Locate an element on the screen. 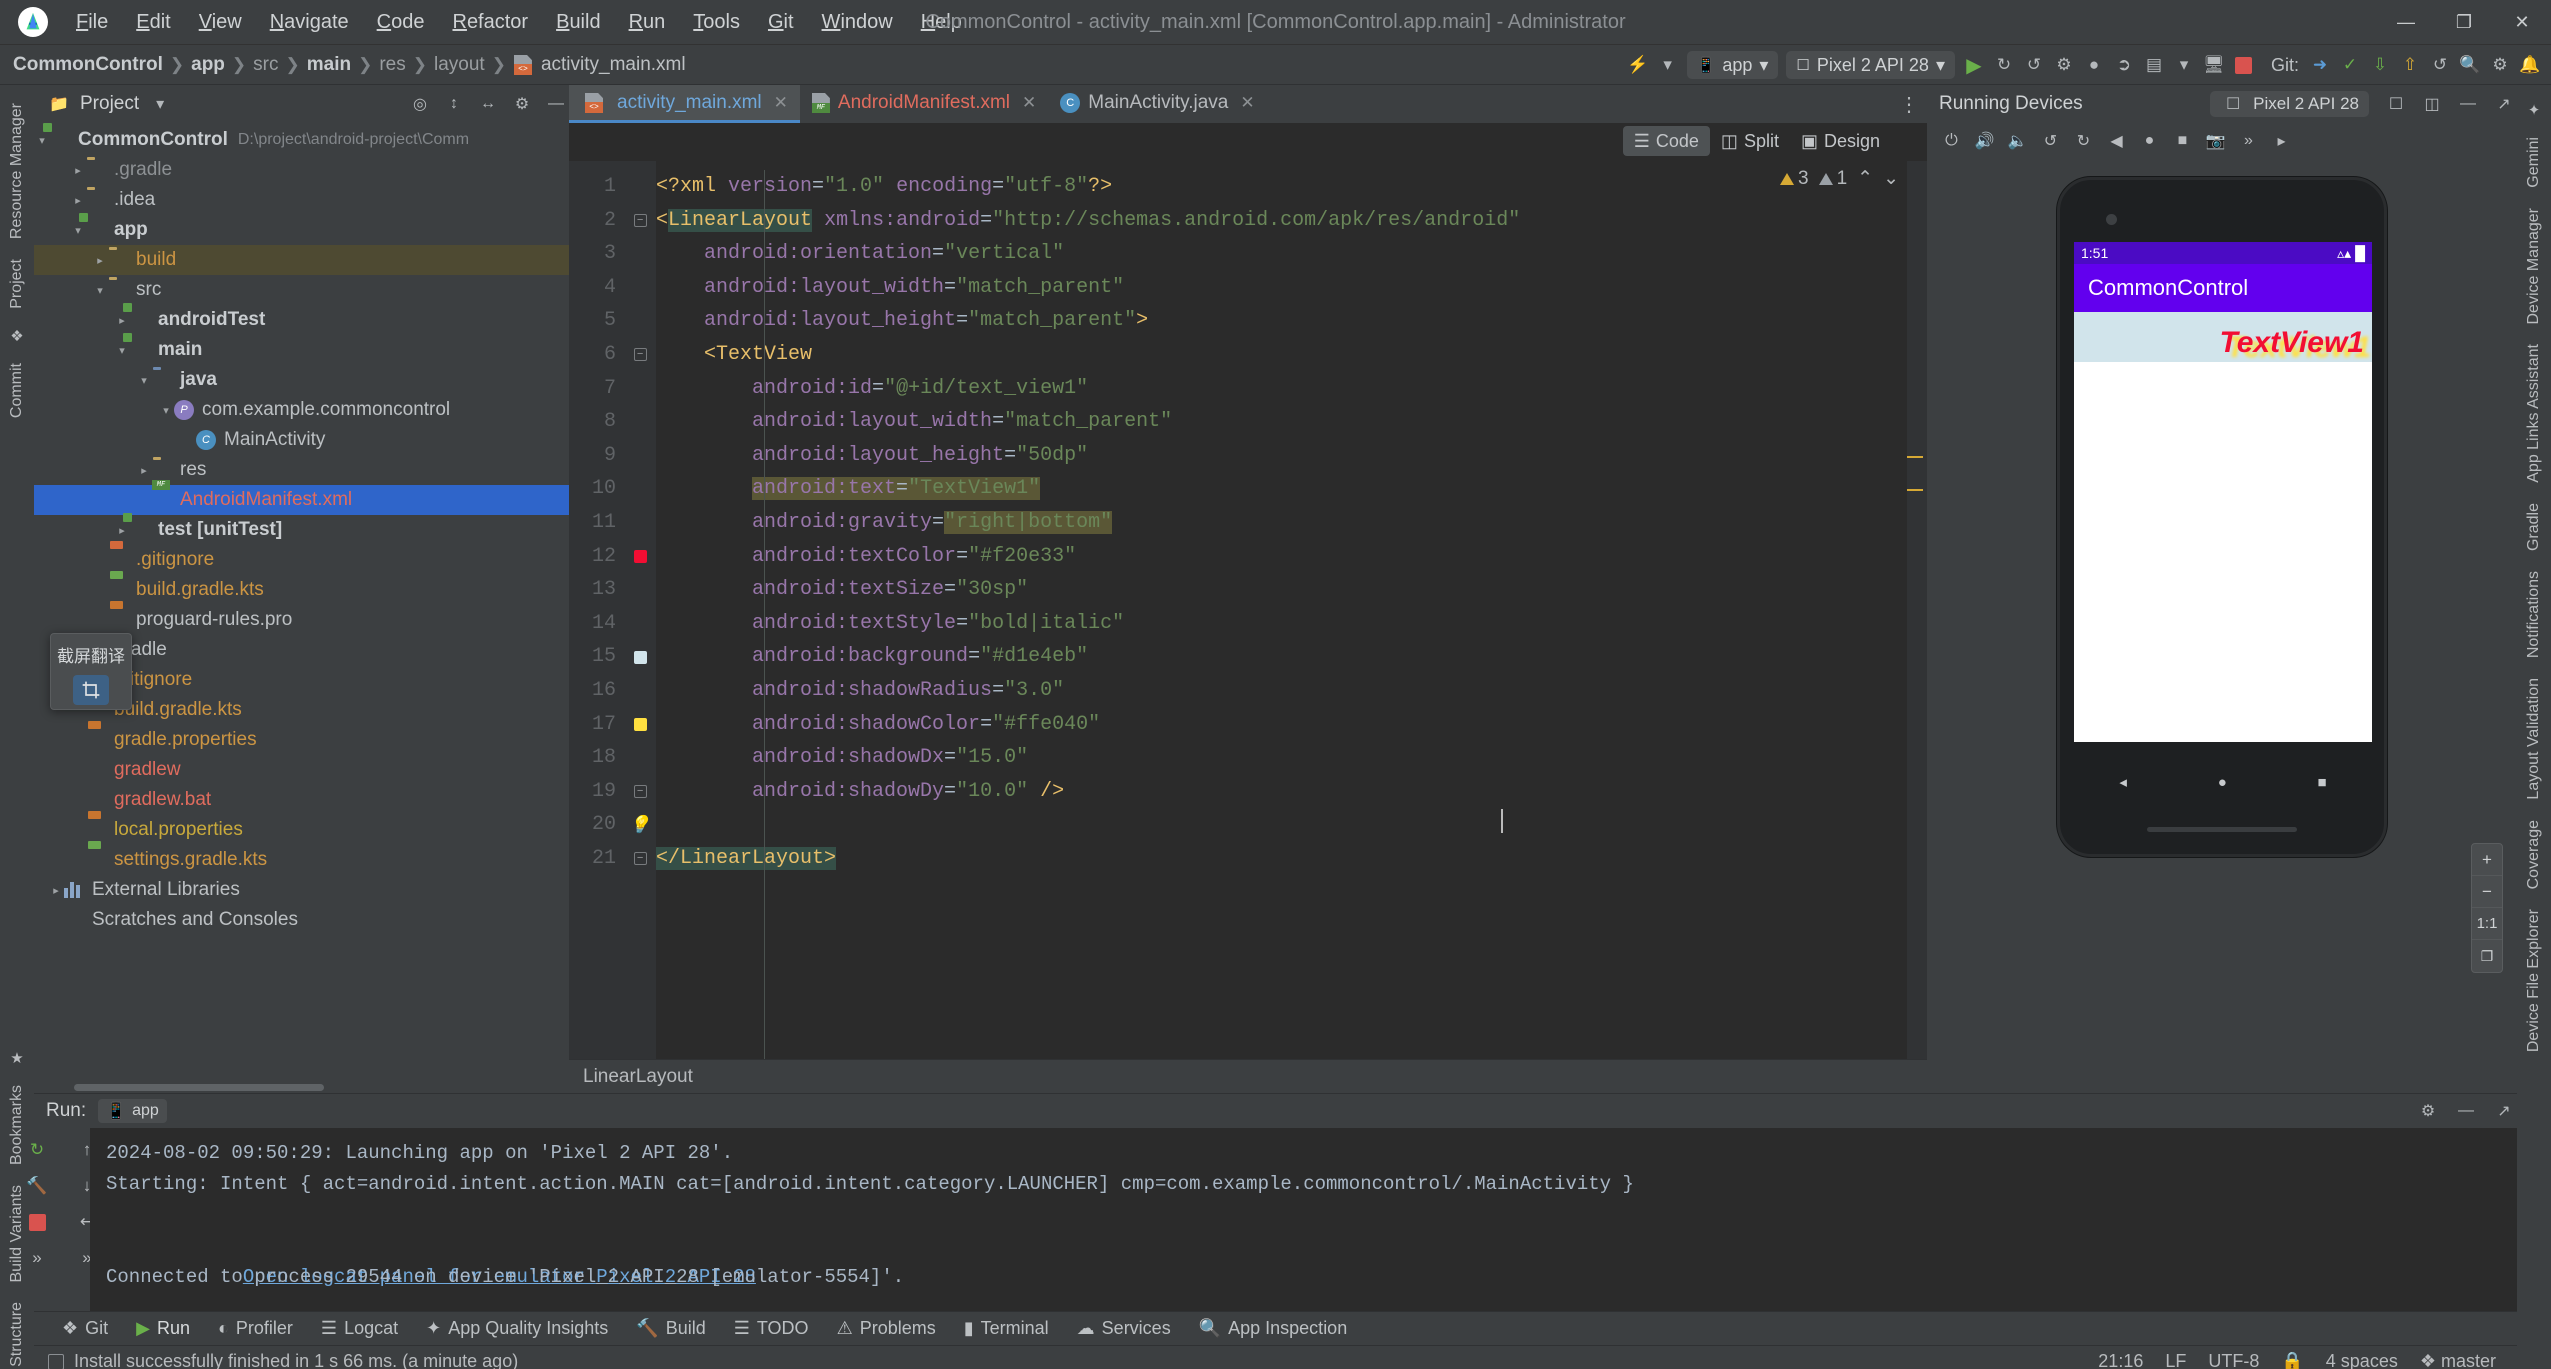  code-line: android:layout_width="match_parent" is located at coordinates (1291, 288).